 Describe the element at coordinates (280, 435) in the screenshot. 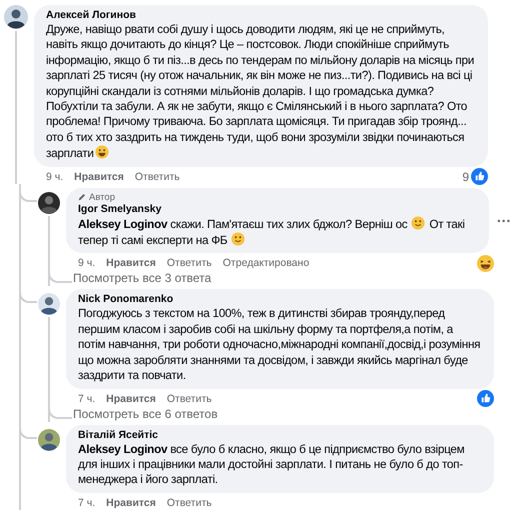

I see `author-name: Віталій Ясейтіс` at that location.